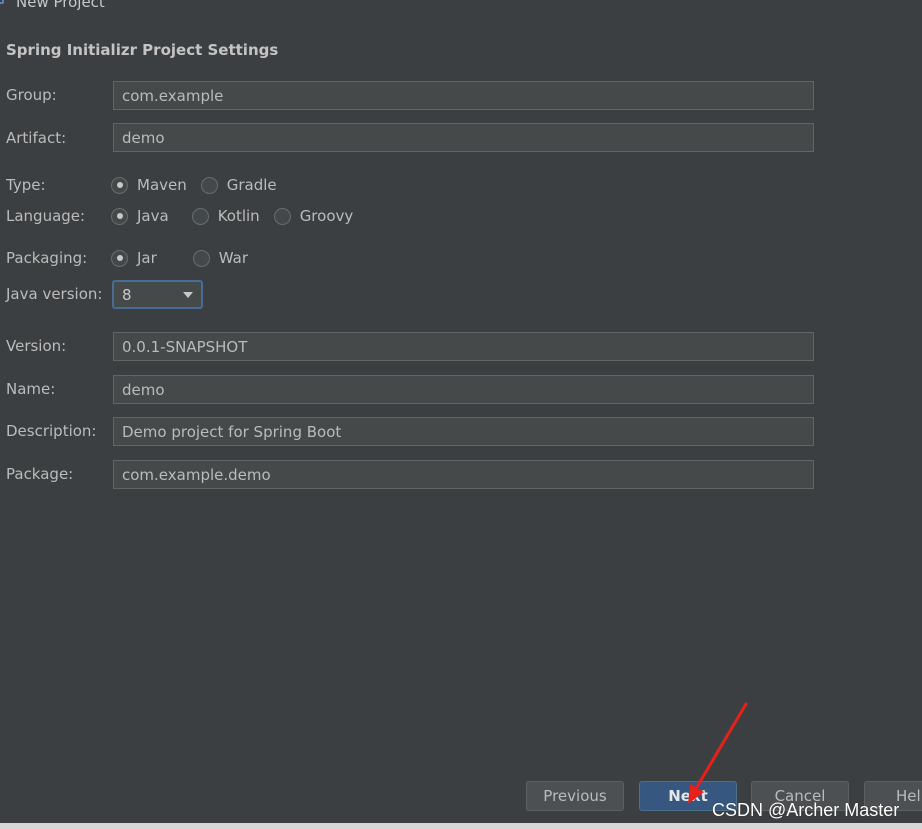 This screenshot has height=829, width=922. What do you see at coordinates (186, 258) in the screenshot?
I see `packaging-radio-group: Jar War` at bounding box center [186, 258].